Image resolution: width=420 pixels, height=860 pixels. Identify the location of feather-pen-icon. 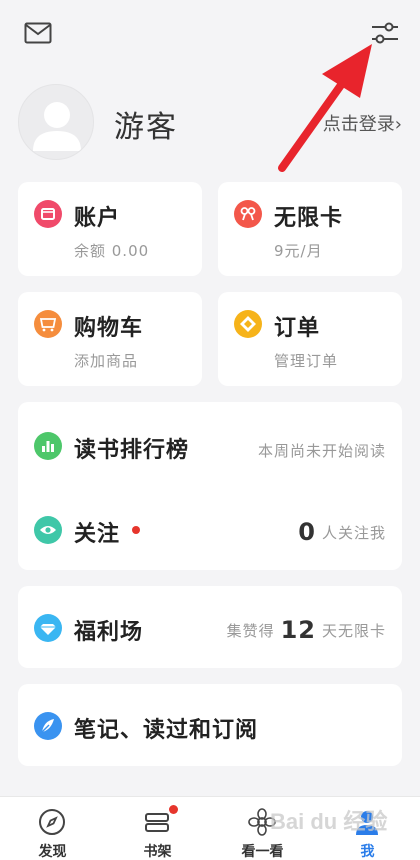
(48, 726).